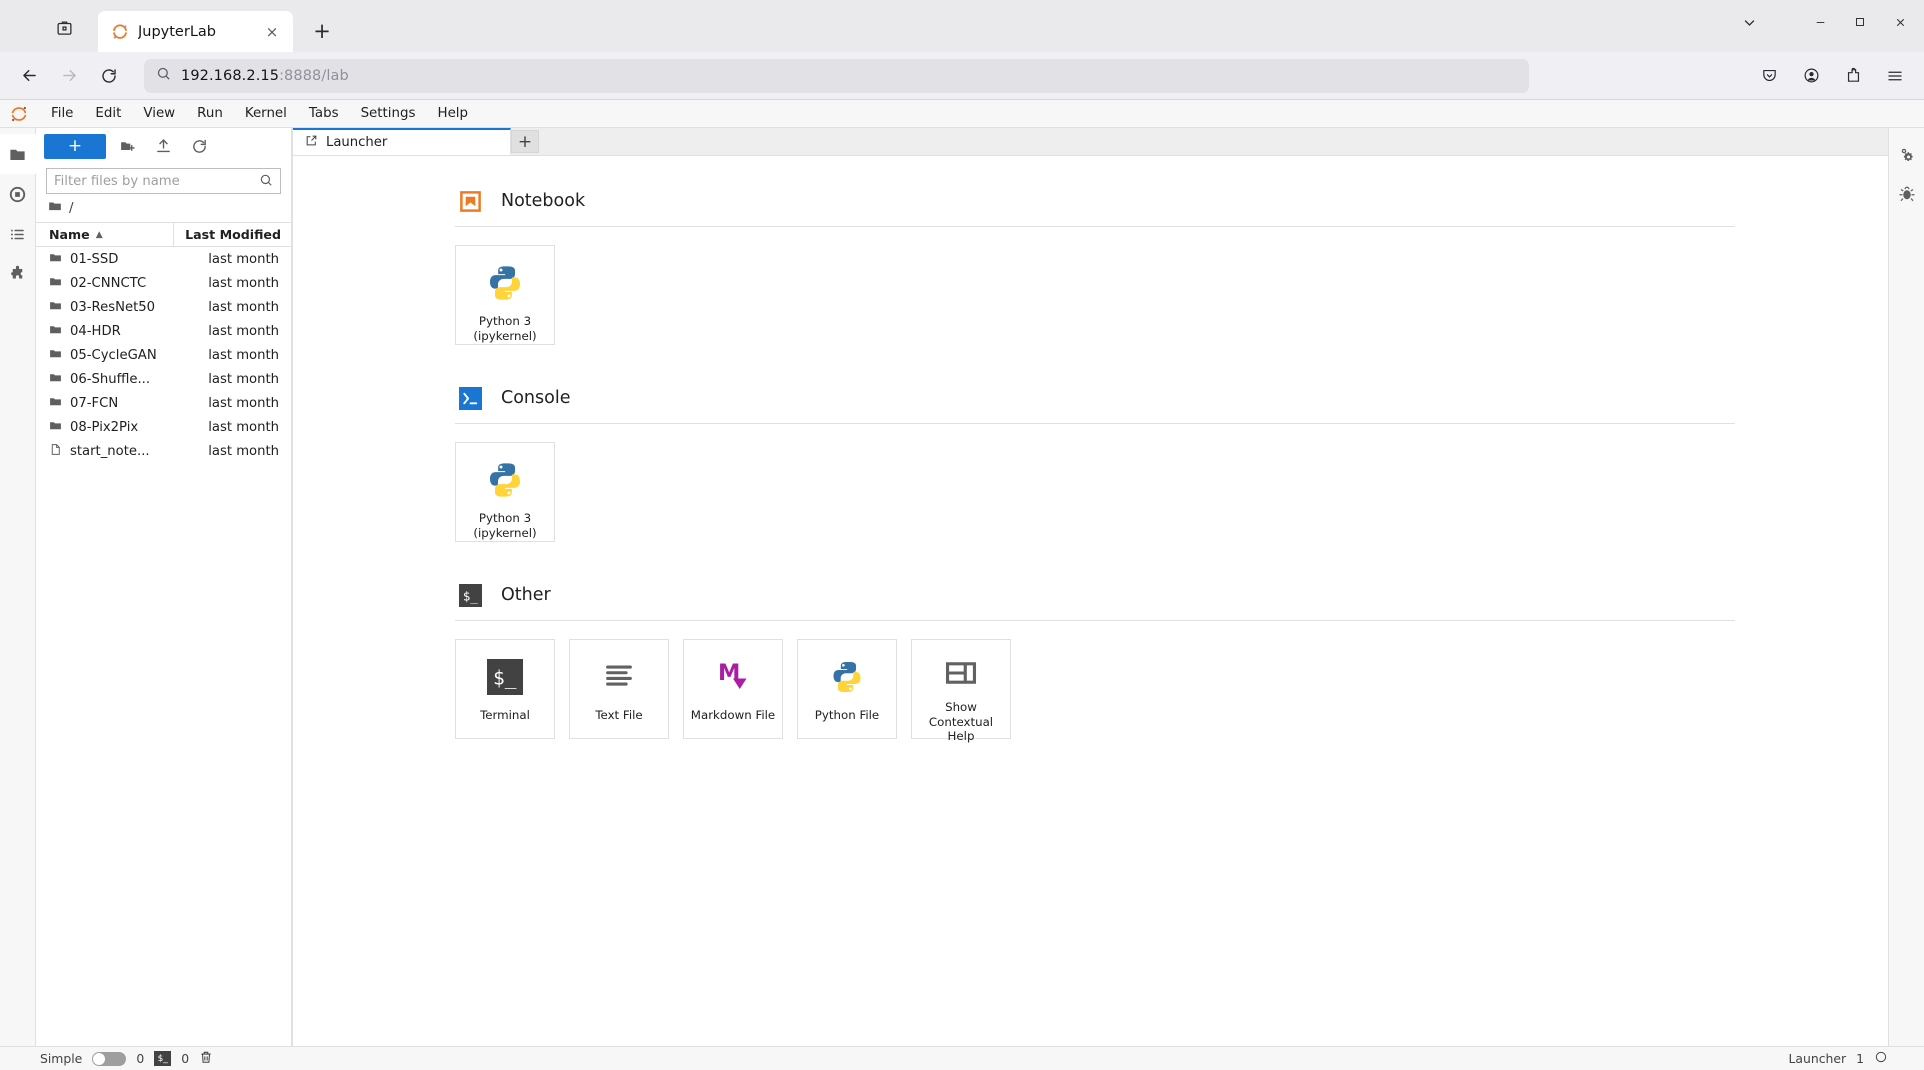 The width and height of the screenshot is (1924, 1070). Describe the element at coordinates (153, 181) in the screenshot. I see `search-input` at that location.